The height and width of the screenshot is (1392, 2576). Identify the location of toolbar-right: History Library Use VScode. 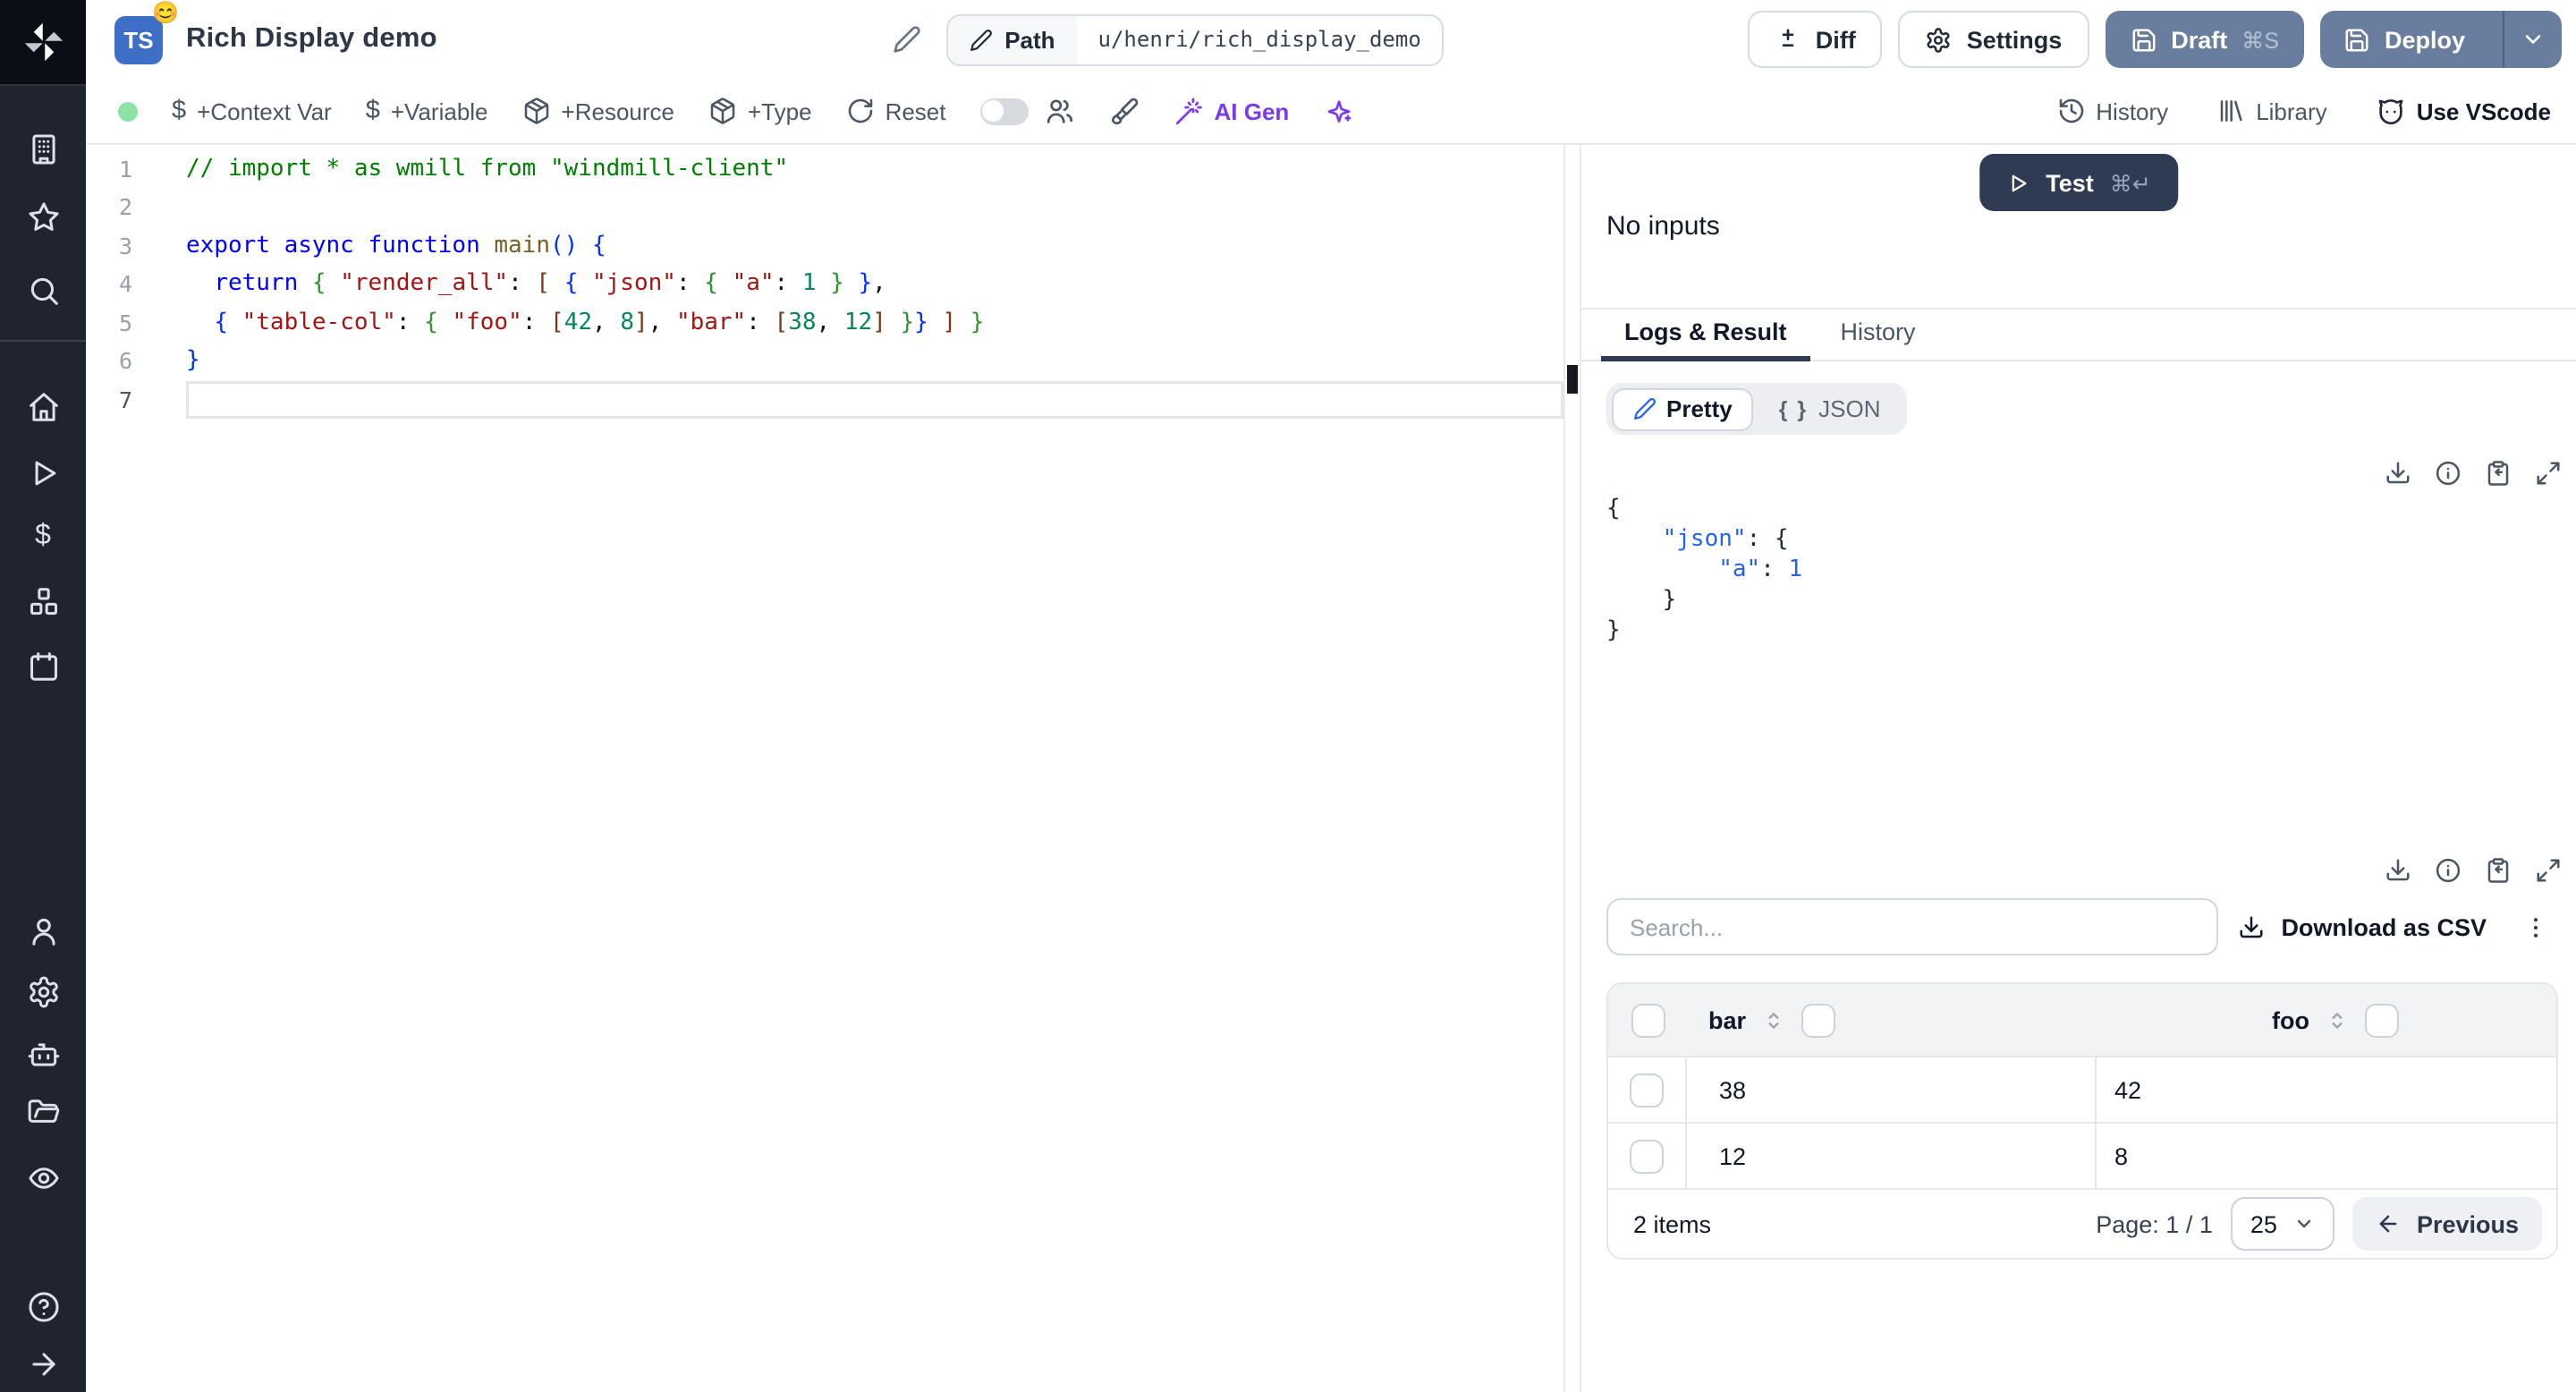
(2303, 111).